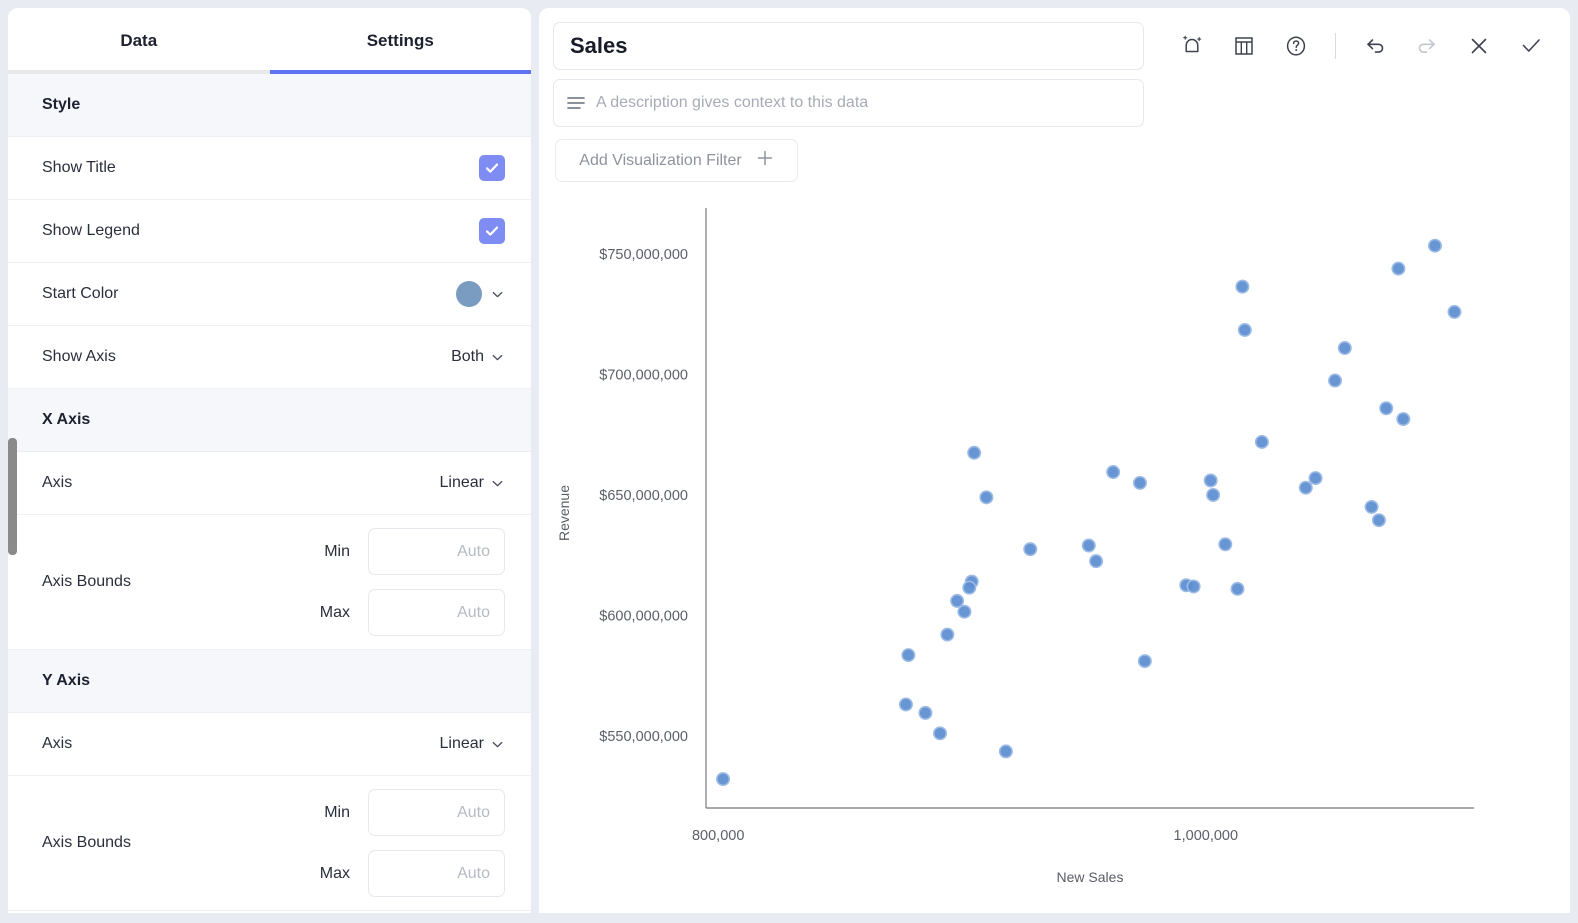 The width and height of the screenshot is (1578, 923). What do you see at coordinates (1090, 877) in the screenshot?
I see `x-axis-title: New Sales` at bounding box center [1090, 877].